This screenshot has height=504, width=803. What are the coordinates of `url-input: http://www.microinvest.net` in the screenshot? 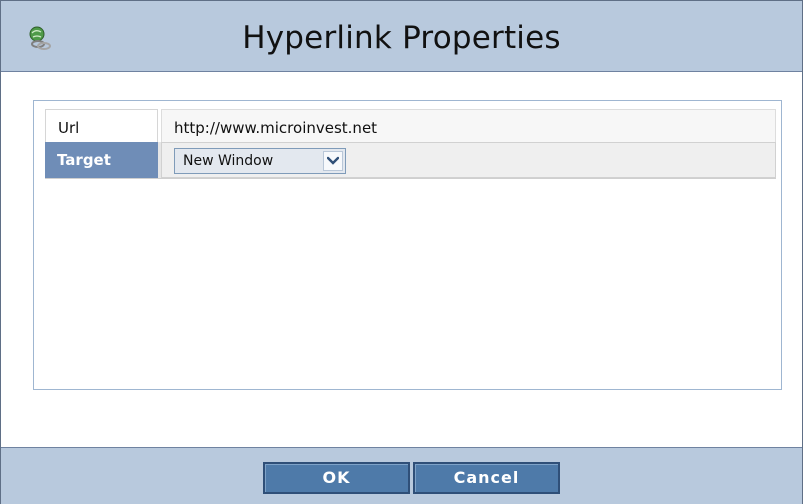 It's located at (468, 127).